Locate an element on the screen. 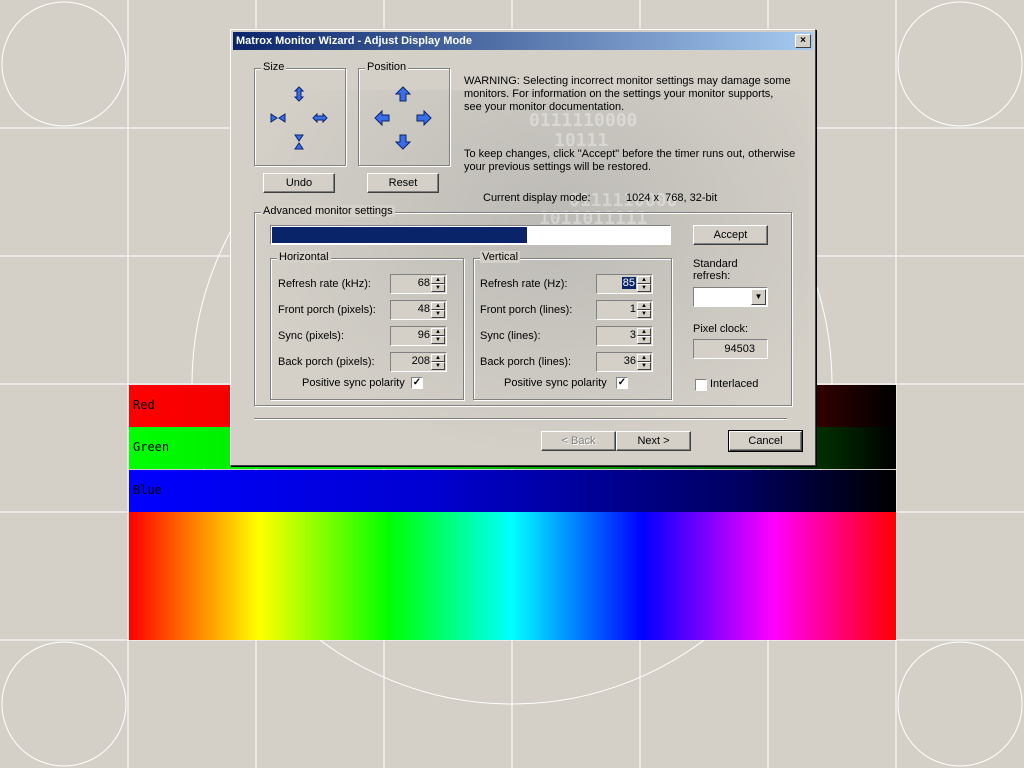 The image size is (1024, 768). size-decrease-vertical-icon is located at coordinates (299, 142).